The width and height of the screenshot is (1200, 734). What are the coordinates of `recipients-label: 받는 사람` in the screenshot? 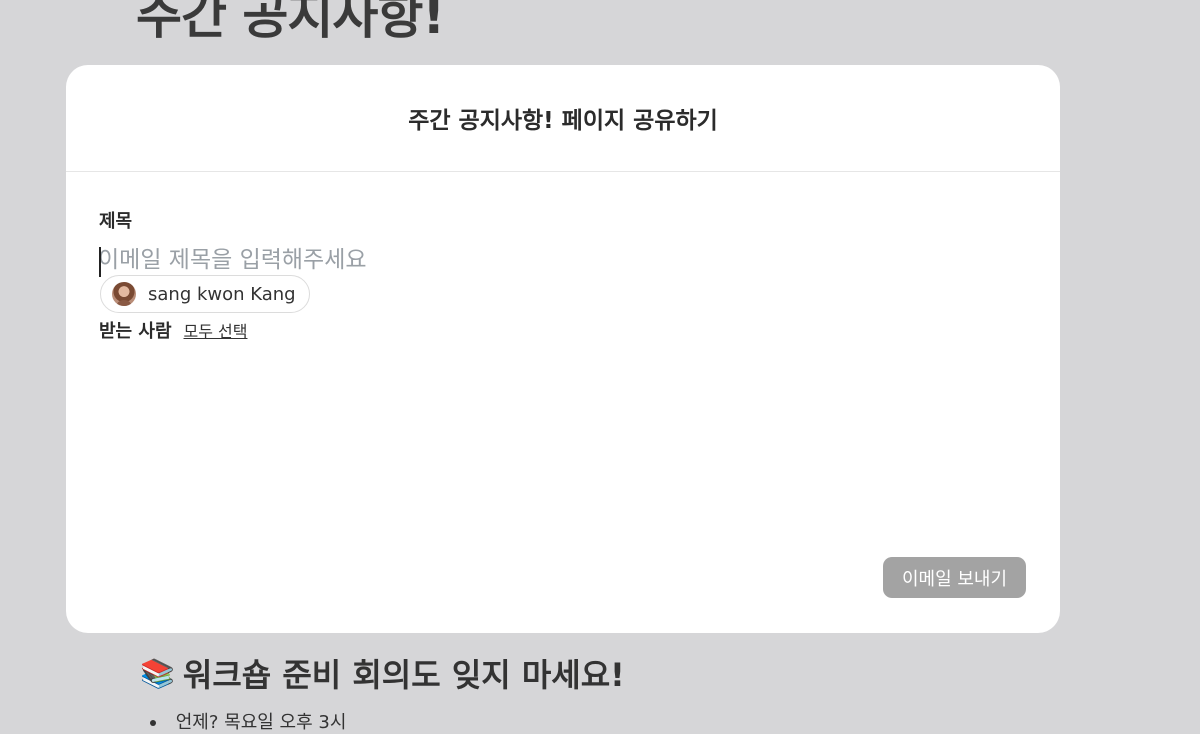 It's located at (135, 331).